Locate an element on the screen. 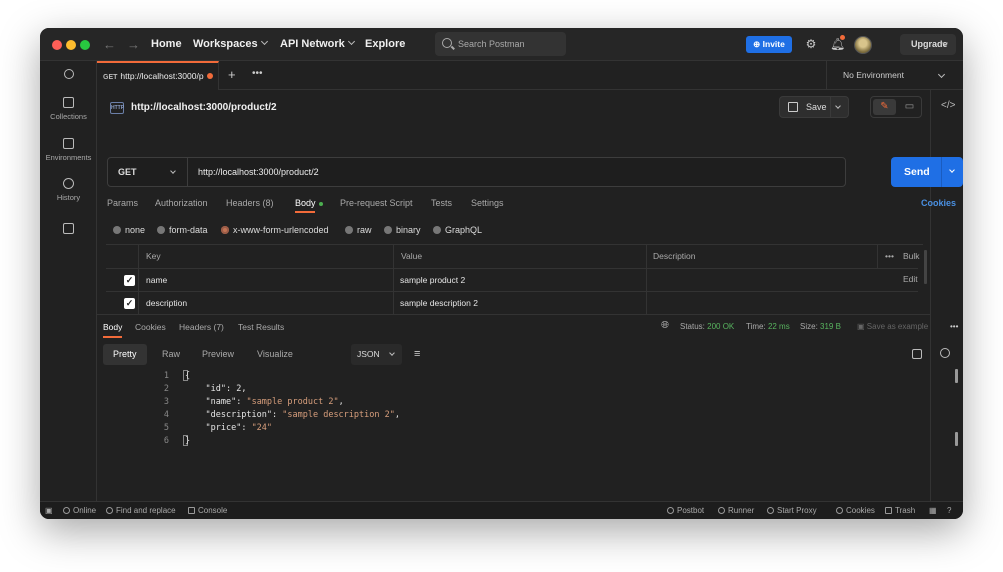  code-line: { is located at coordinates (188, 376).